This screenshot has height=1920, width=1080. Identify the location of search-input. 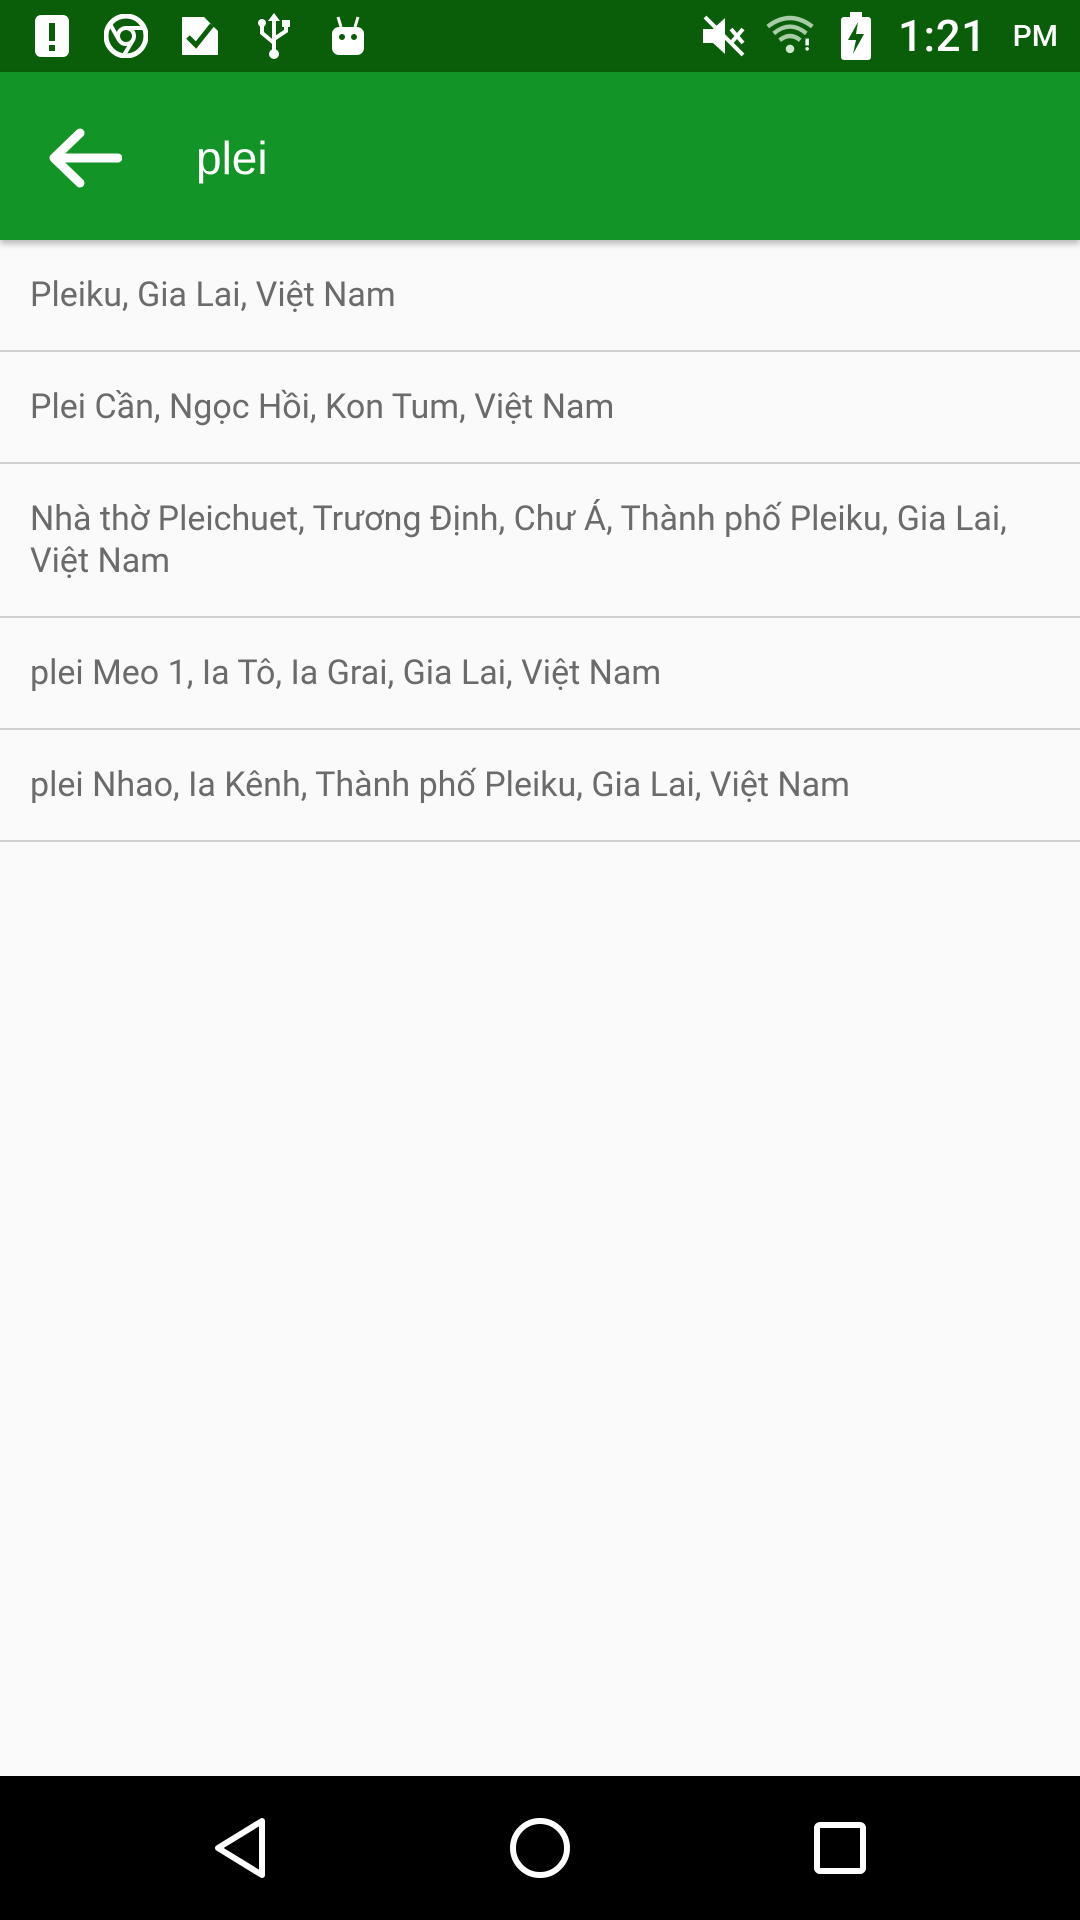
(606, 158).